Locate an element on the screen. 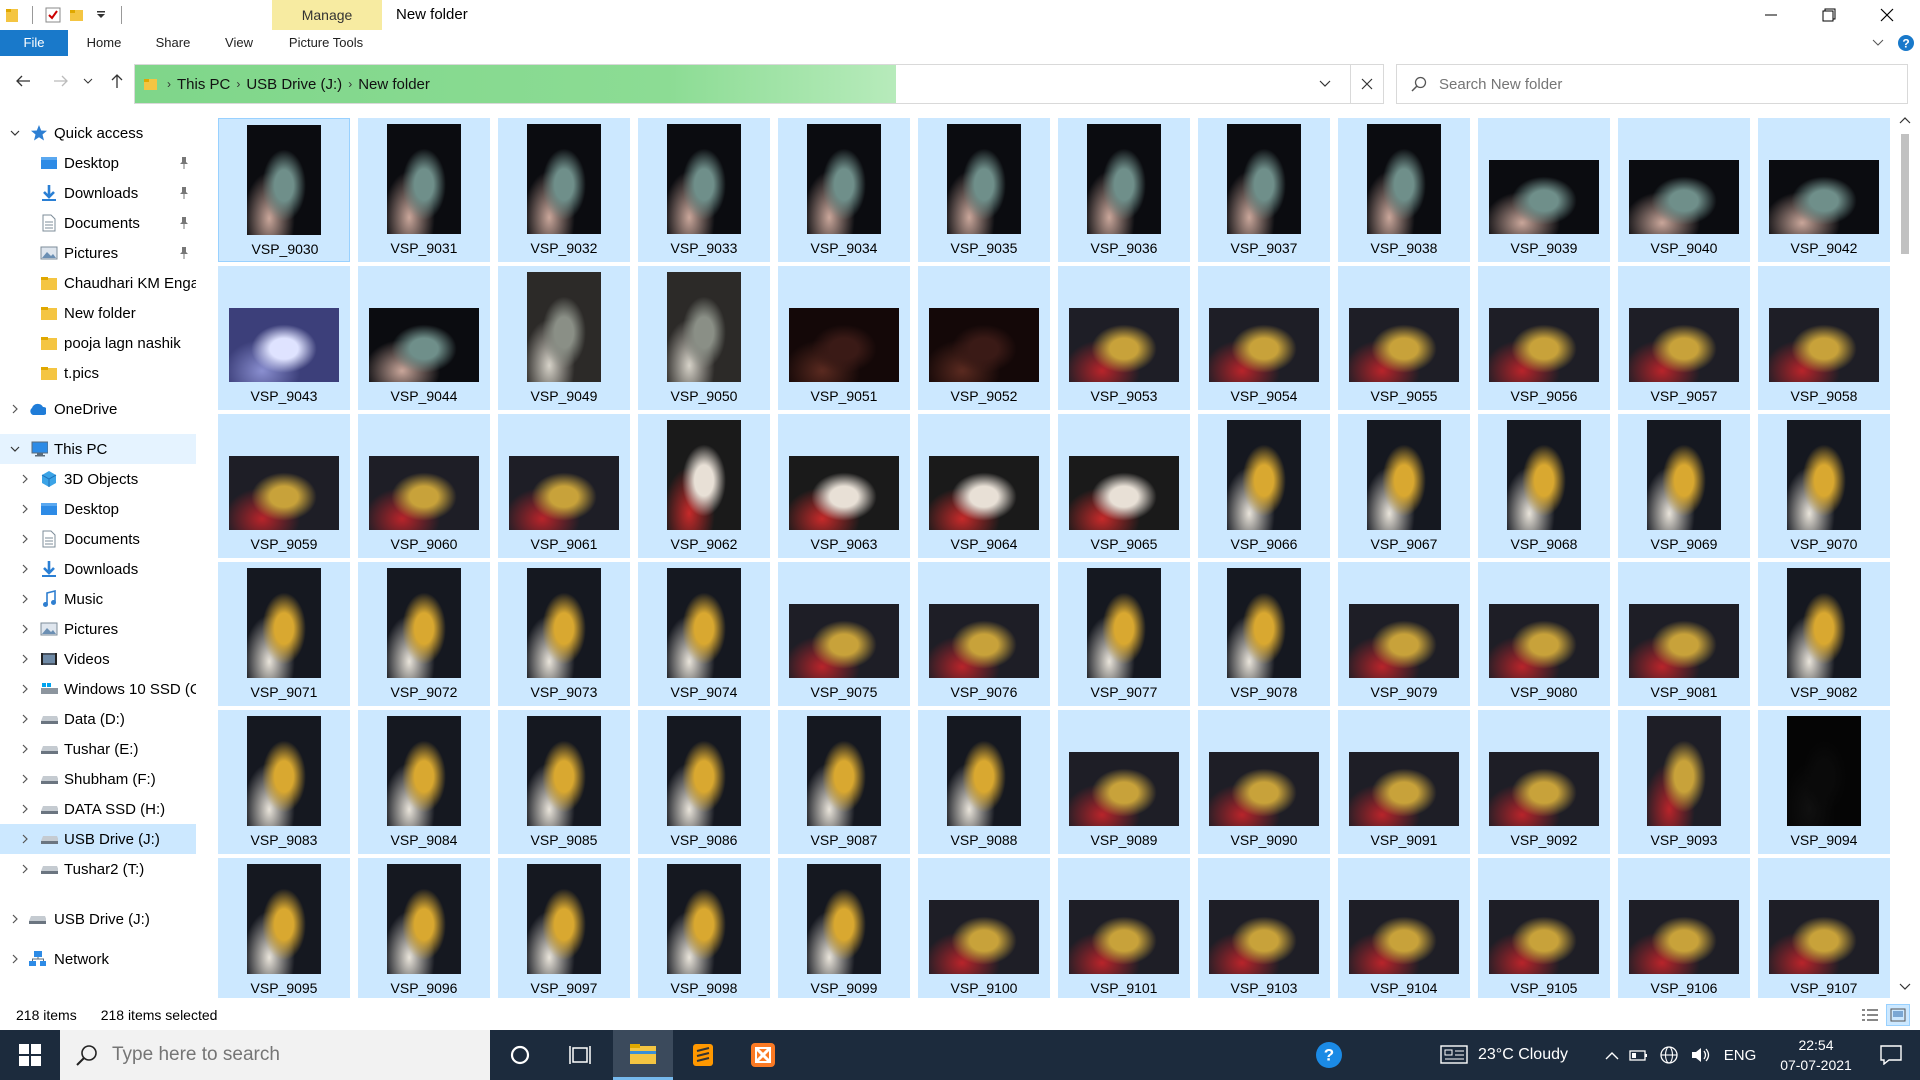 This screenshot has width=1920, height=1080. file-tile: VSP_9053 is located at coordinates (1124, 338).